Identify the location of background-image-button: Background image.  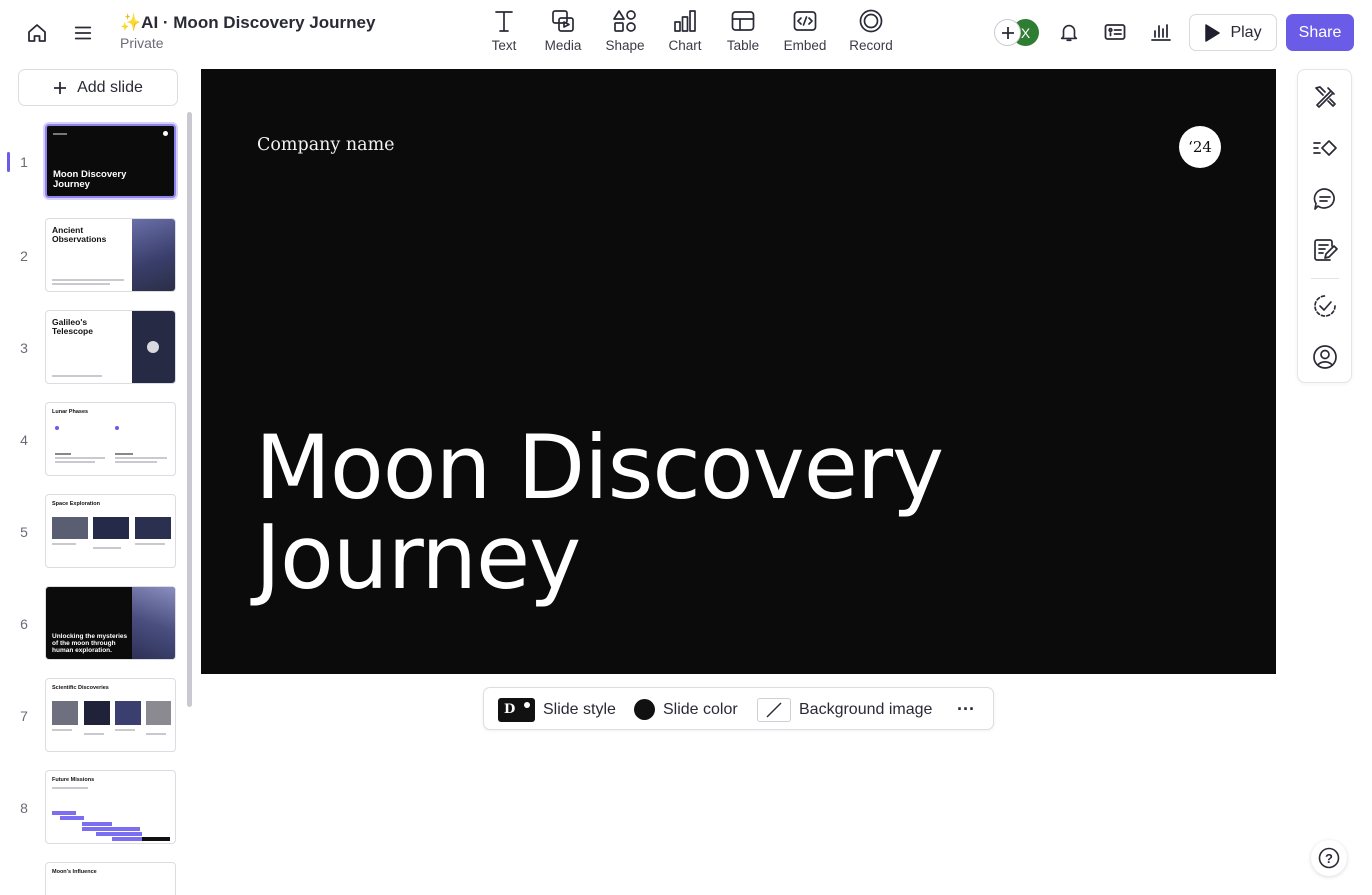
(844, 709).